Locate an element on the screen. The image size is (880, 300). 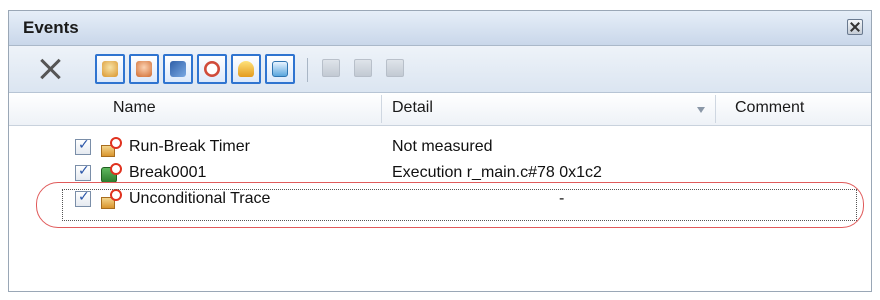
table-row: Run-Break Timer Not measured is located at coordinates (440, 148).